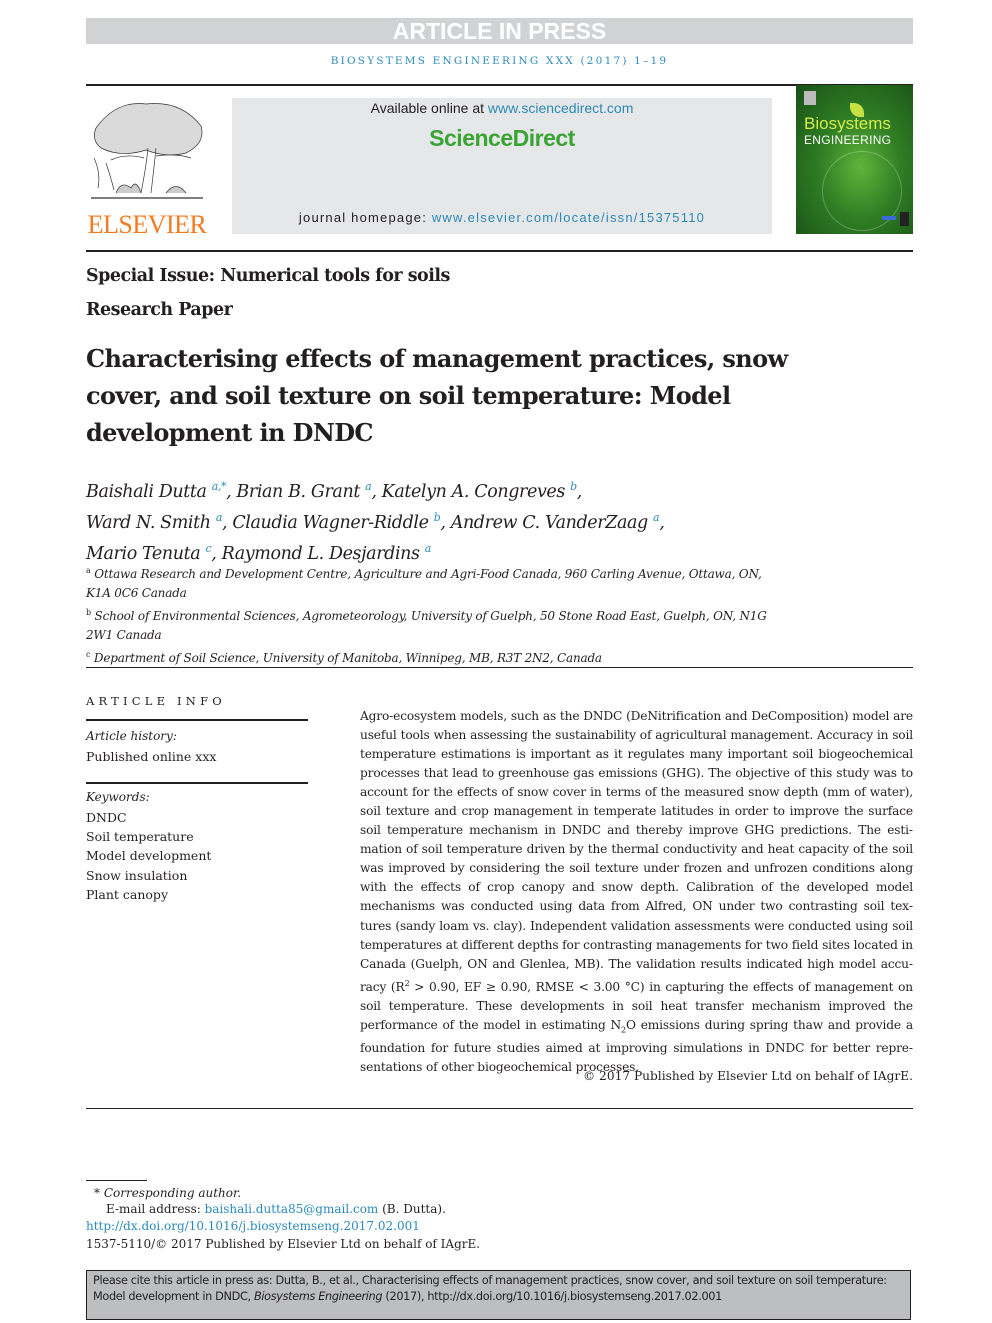  I want to click on author-affiliation-marker: a,*, so click(219, 486).